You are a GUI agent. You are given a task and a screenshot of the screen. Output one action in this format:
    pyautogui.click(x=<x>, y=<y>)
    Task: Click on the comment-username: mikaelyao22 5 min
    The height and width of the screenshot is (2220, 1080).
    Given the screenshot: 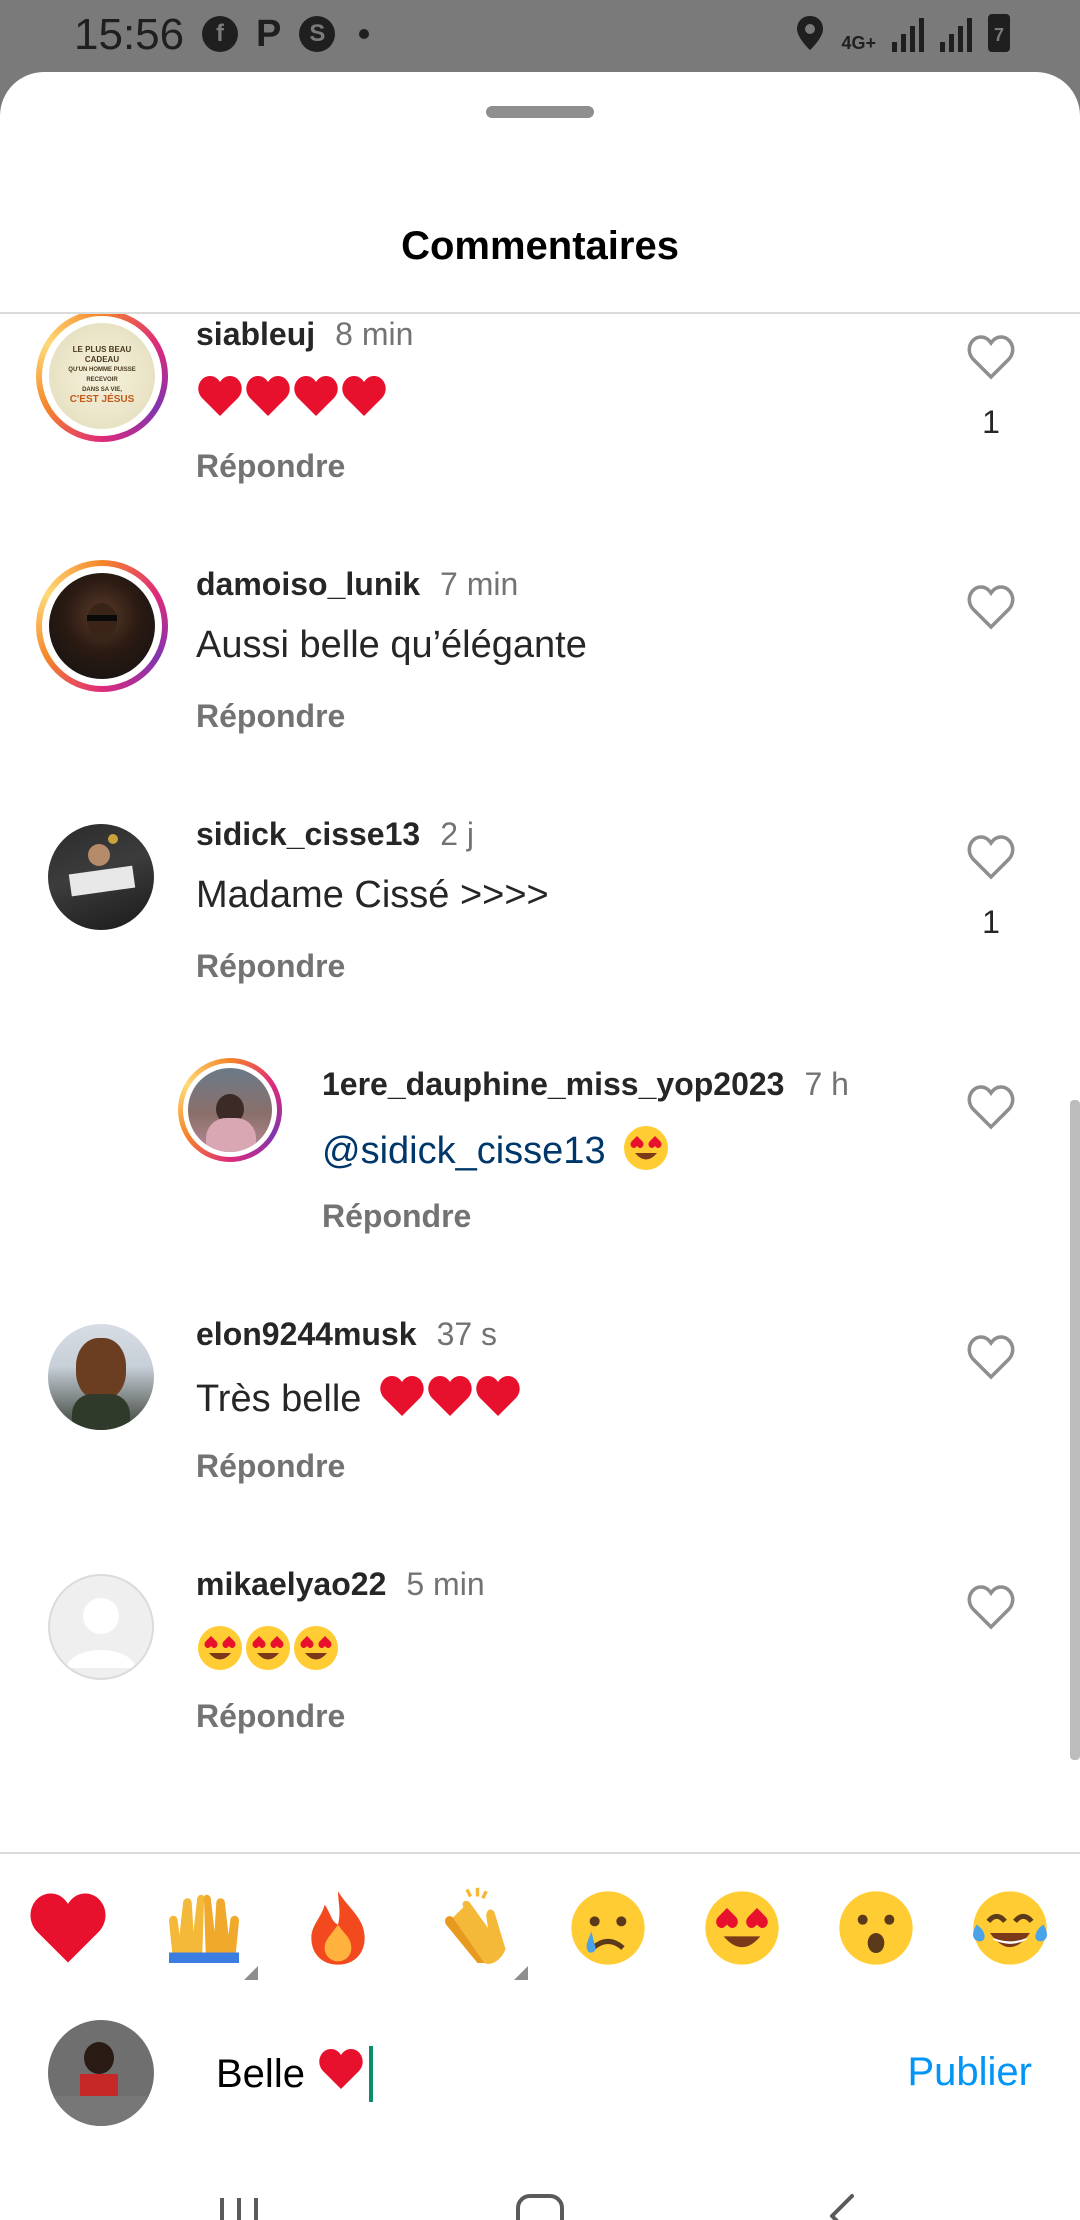 What is the action you would take?
    pyautogui.click(x=340, y=1584)
    